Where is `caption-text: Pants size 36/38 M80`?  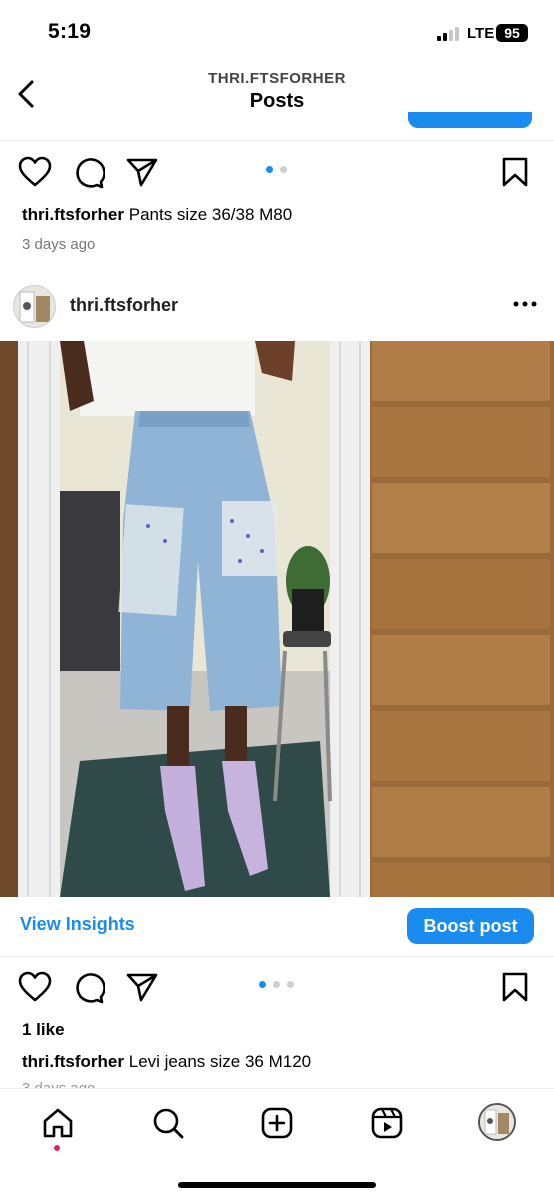
caption-text: Pants size 36/38 M80 is located at coordinates (210, 214).